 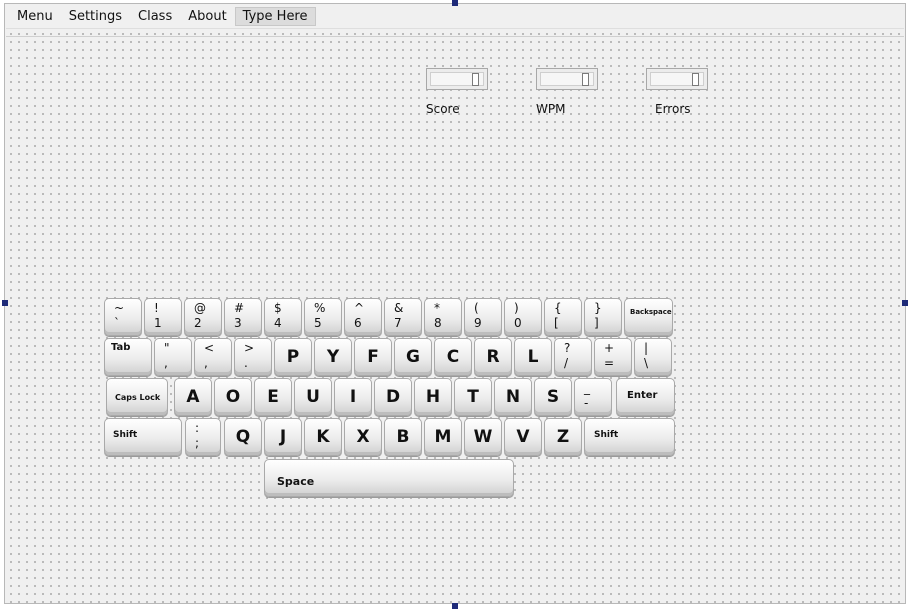 What do you see at coordinates (513, 397) in the screenshot?
I see `key-N: N` at bounding box center [513, 397].